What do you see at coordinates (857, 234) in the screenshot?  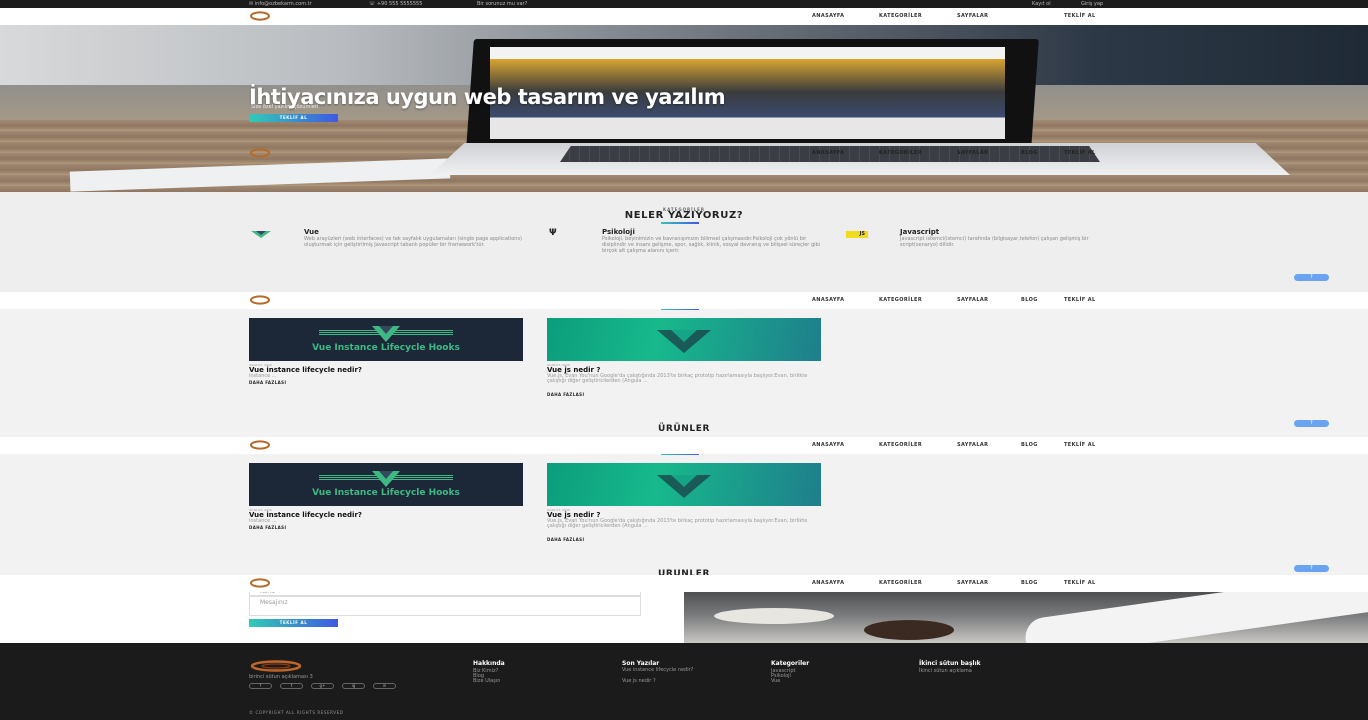 I see `js-icon: JS` at bounding box center [857, 234].